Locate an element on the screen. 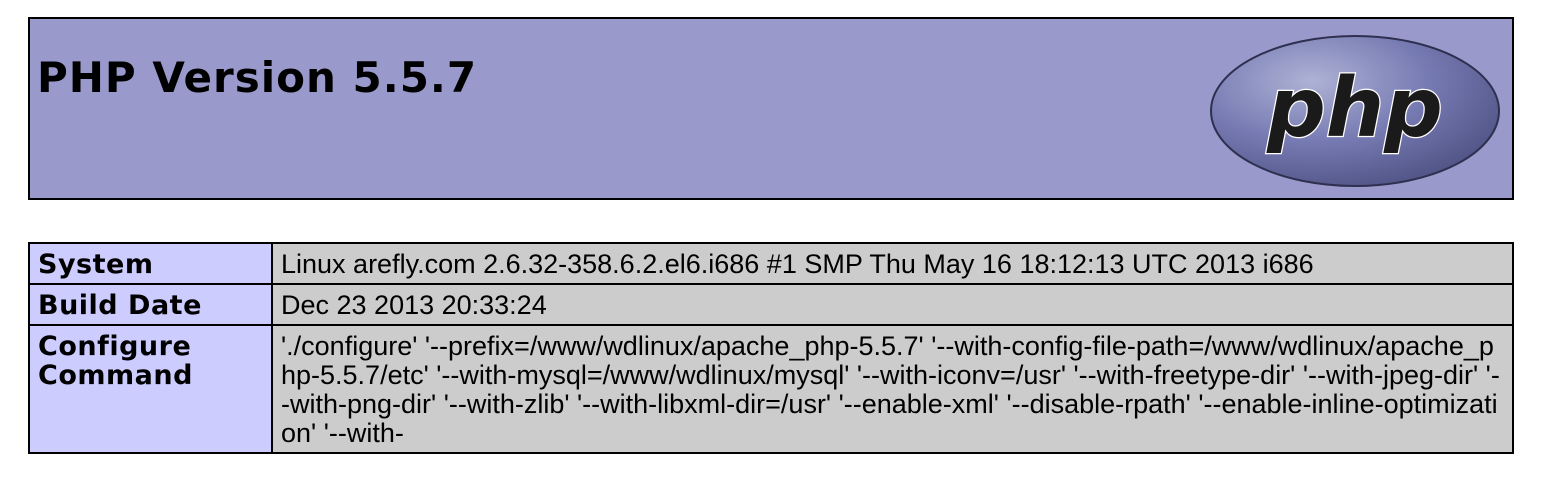 The width and height of the screenshot is (1544, 500). row-key: Build Date is located at coordinates (150, 304).